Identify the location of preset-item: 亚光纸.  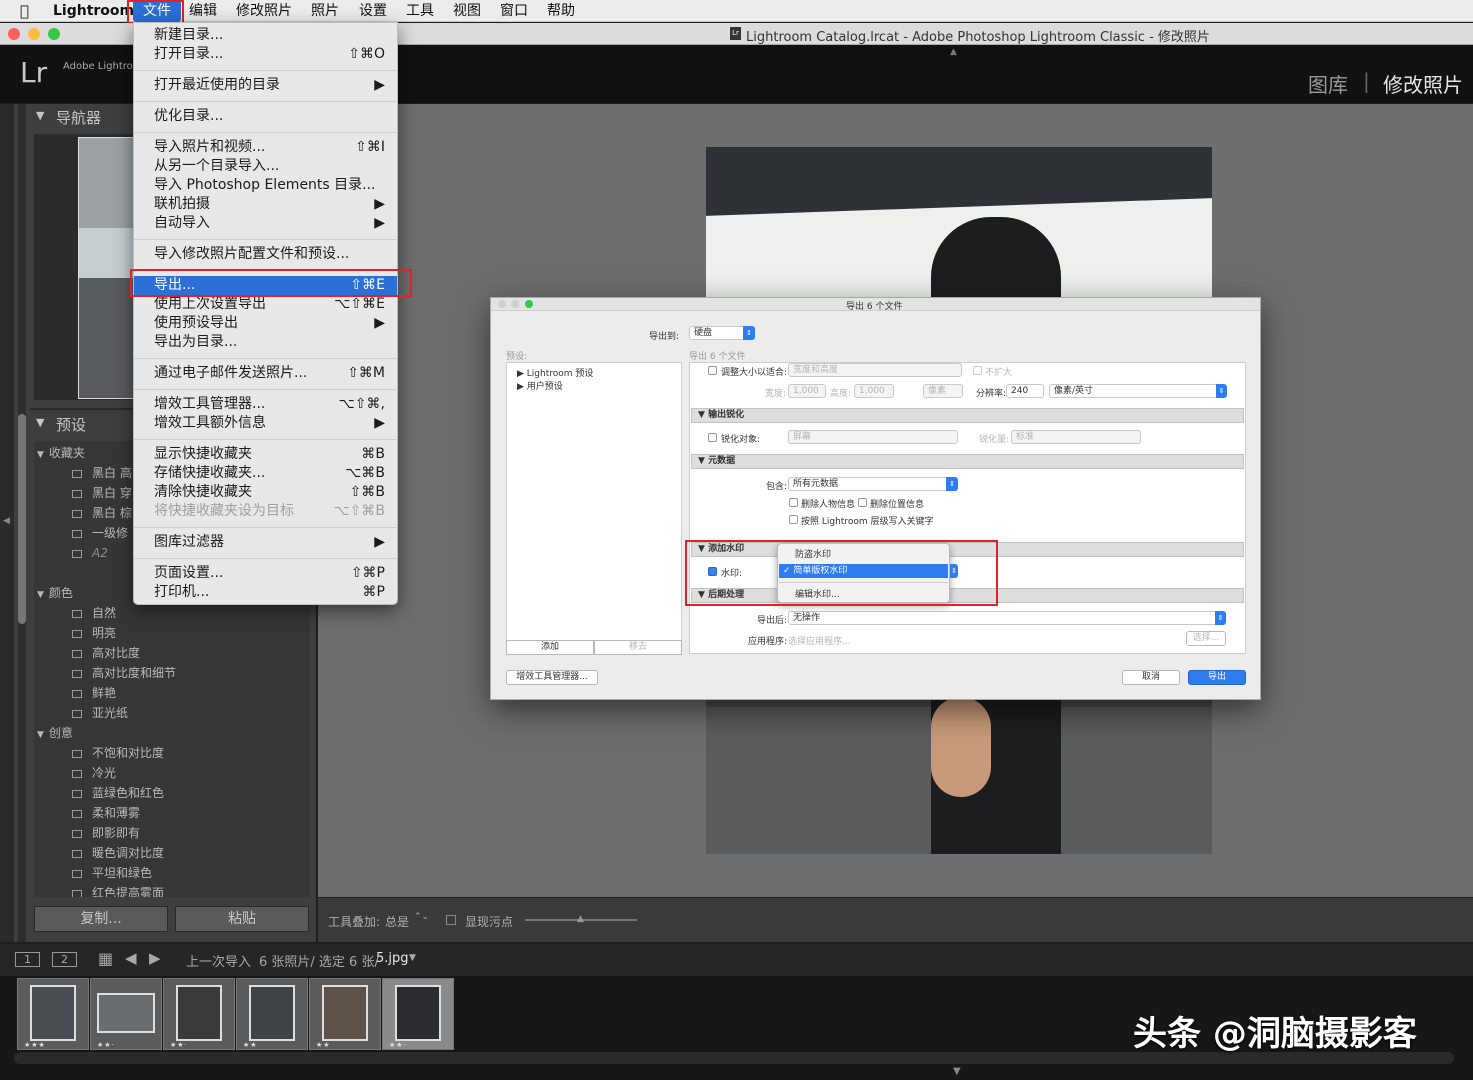
(100, 713).